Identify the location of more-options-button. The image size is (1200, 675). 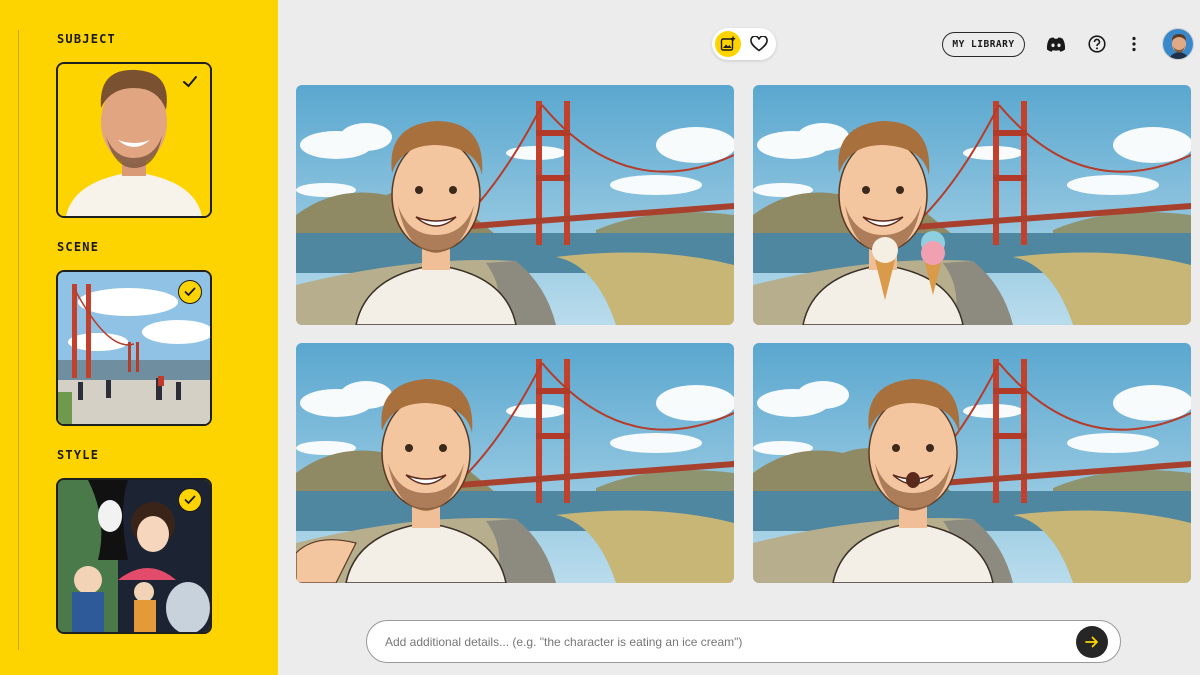
(1134, 44).